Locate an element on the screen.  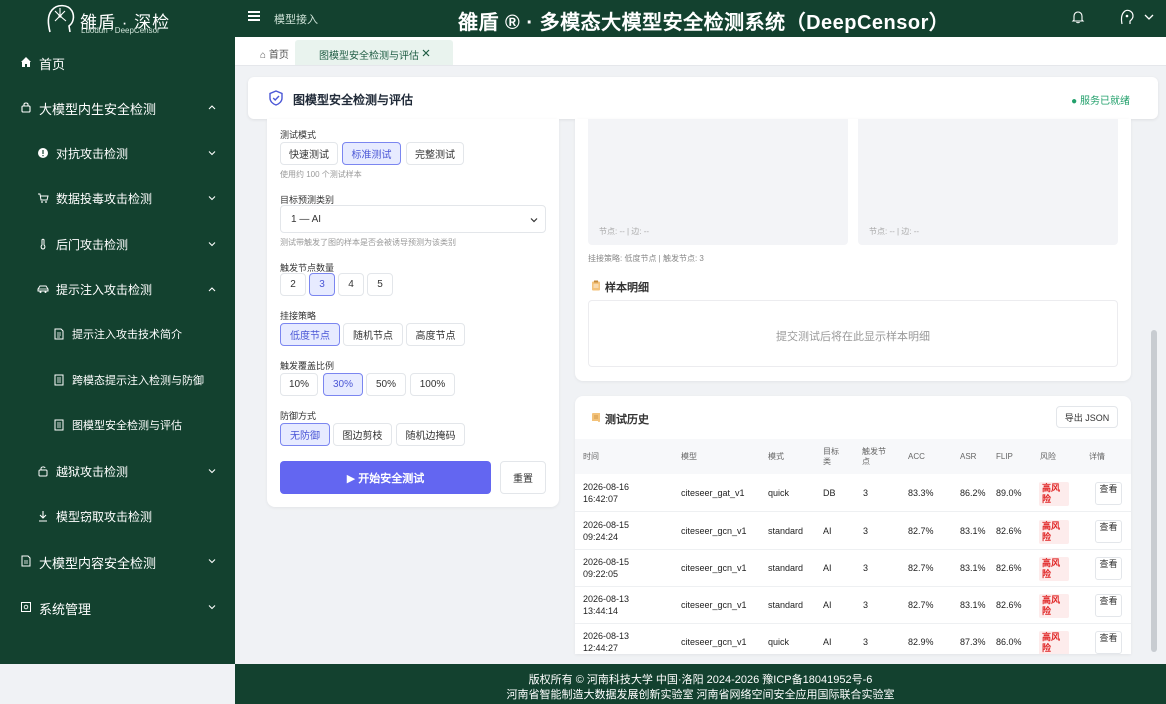
logo: 雒盾 · 深检 Luodun · DeepCensor is located at coordinates (119, 19).